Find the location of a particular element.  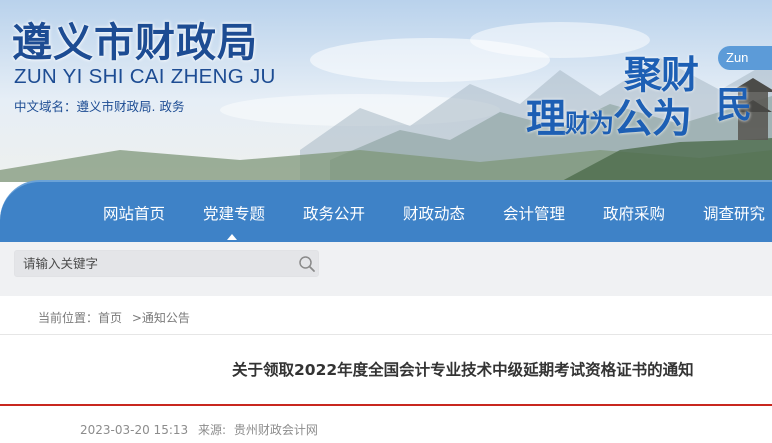

slogan-badge: Zun is located at coordinates (745, 58).